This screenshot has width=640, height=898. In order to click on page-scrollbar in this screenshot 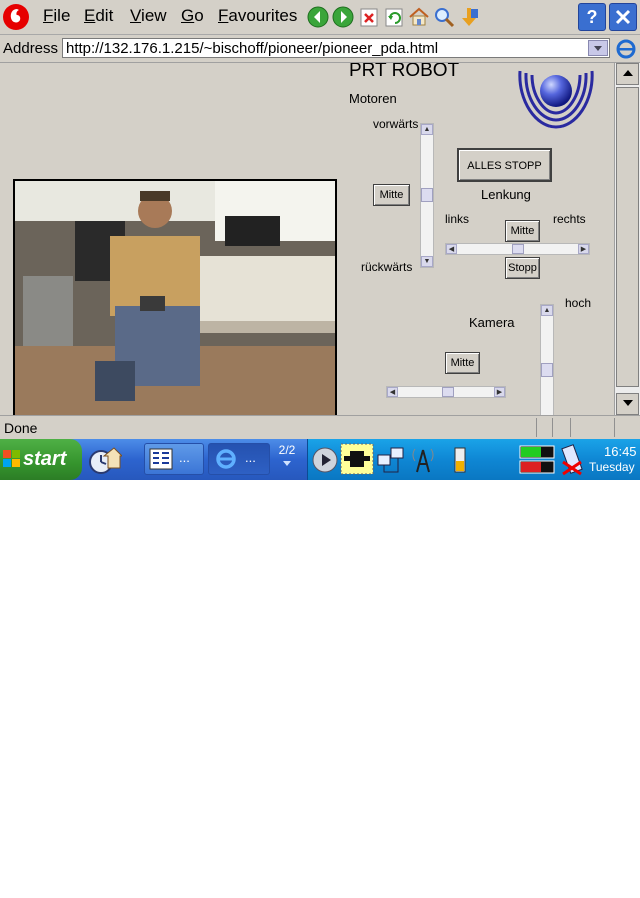, I will do `click(627, 239)`.